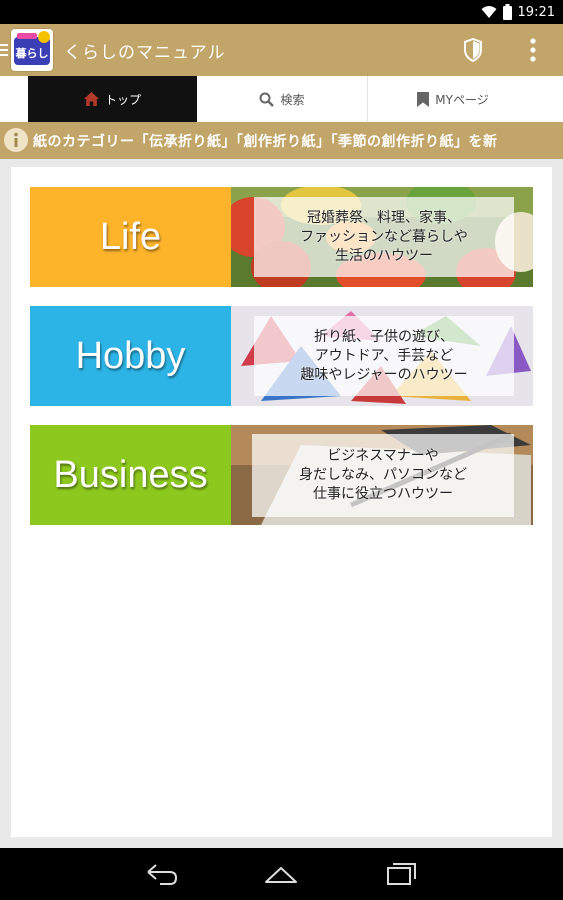 This screenshot has height=900, width=563. I want to click on shield-icon, so click(473, 50).